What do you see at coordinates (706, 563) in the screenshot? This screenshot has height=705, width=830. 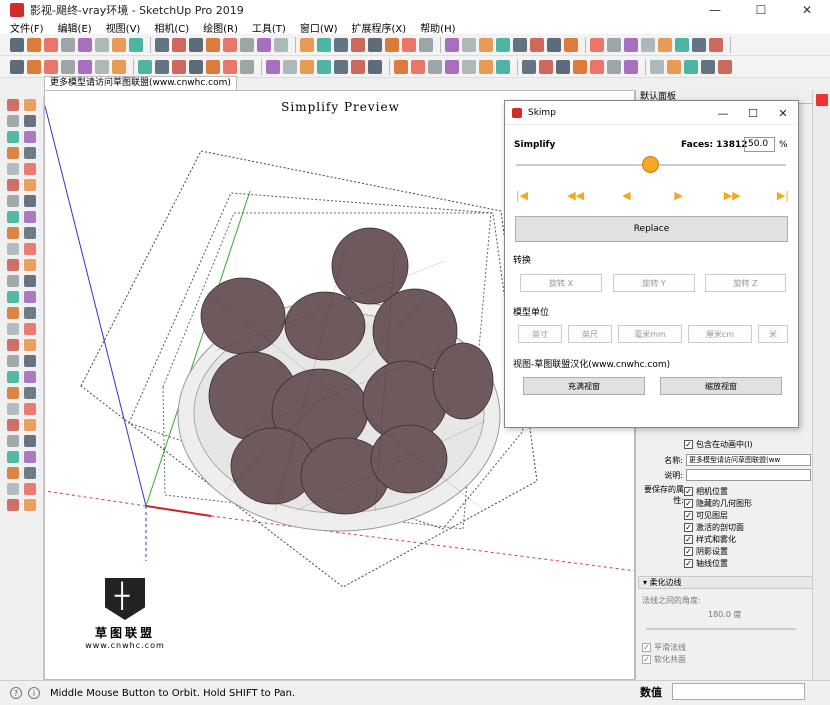 I see `saved-property-checkbox: ✓ 轴线位置` at bounding box center [706, 563].